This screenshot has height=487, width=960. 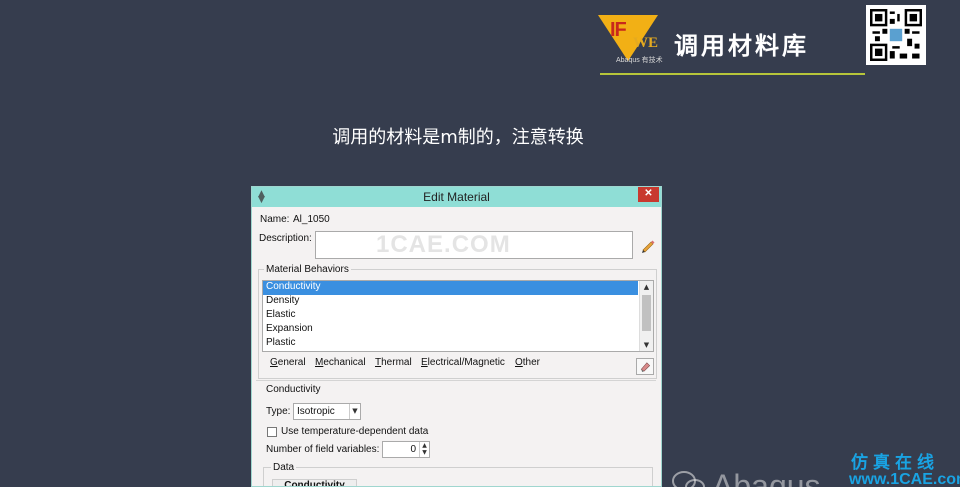 What do you see at coordinates (285, 238) in the screenshot?
I see `description-label: Description:` at bounding box center [285, 238].